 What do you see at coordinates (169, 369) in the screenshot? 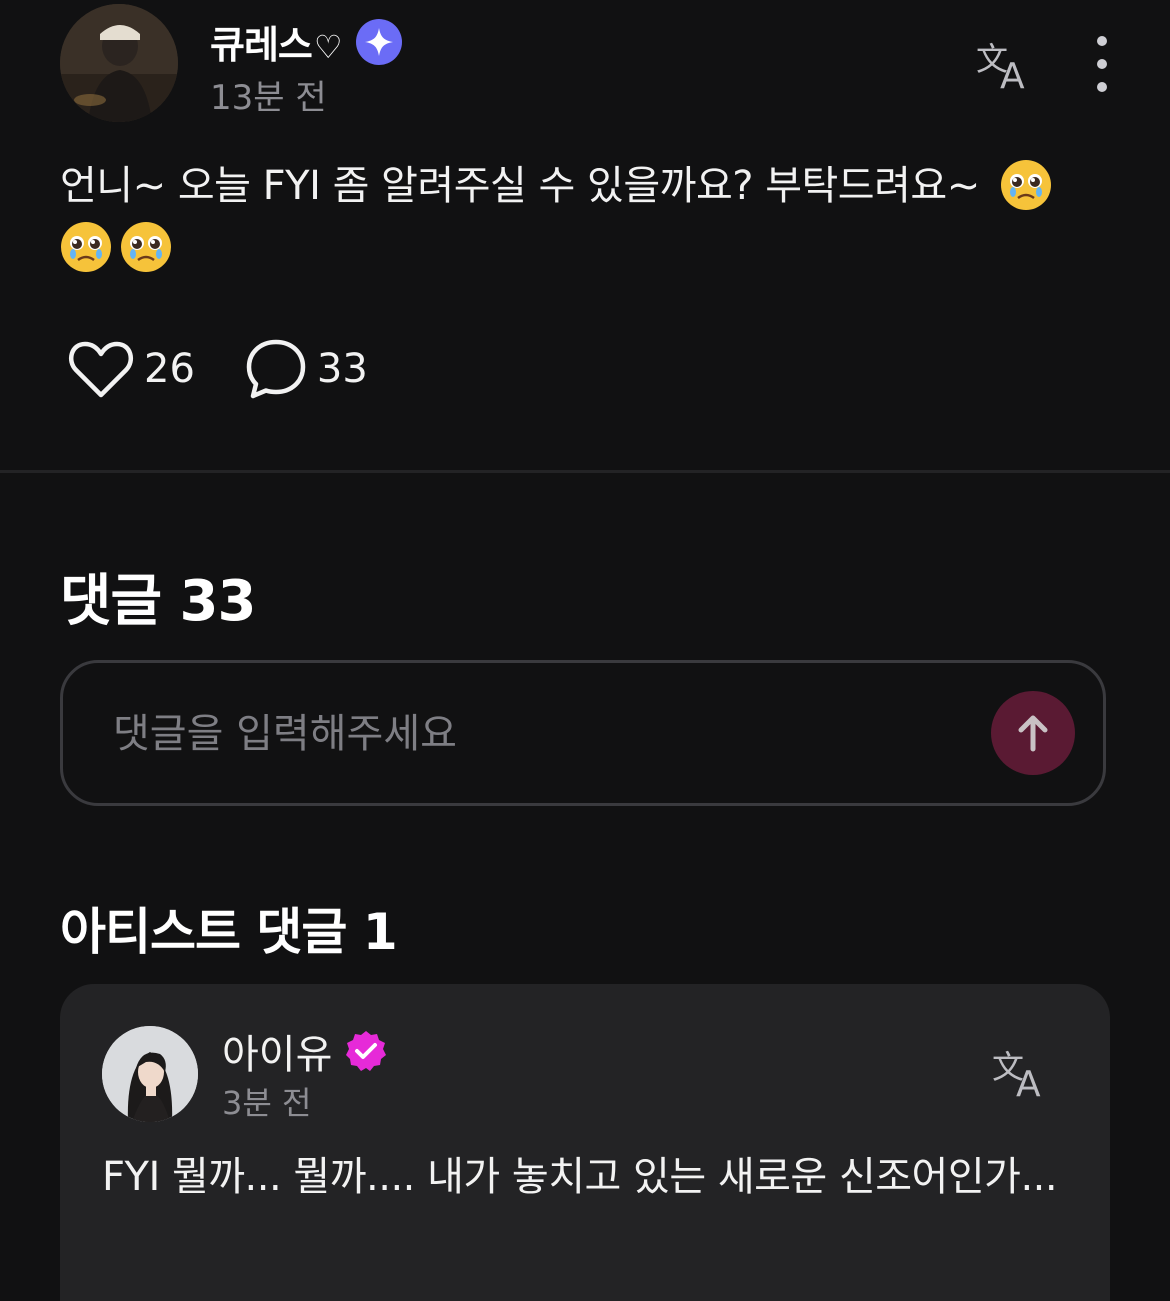
I see `like-count: 26` at bounding box center [169, 369].